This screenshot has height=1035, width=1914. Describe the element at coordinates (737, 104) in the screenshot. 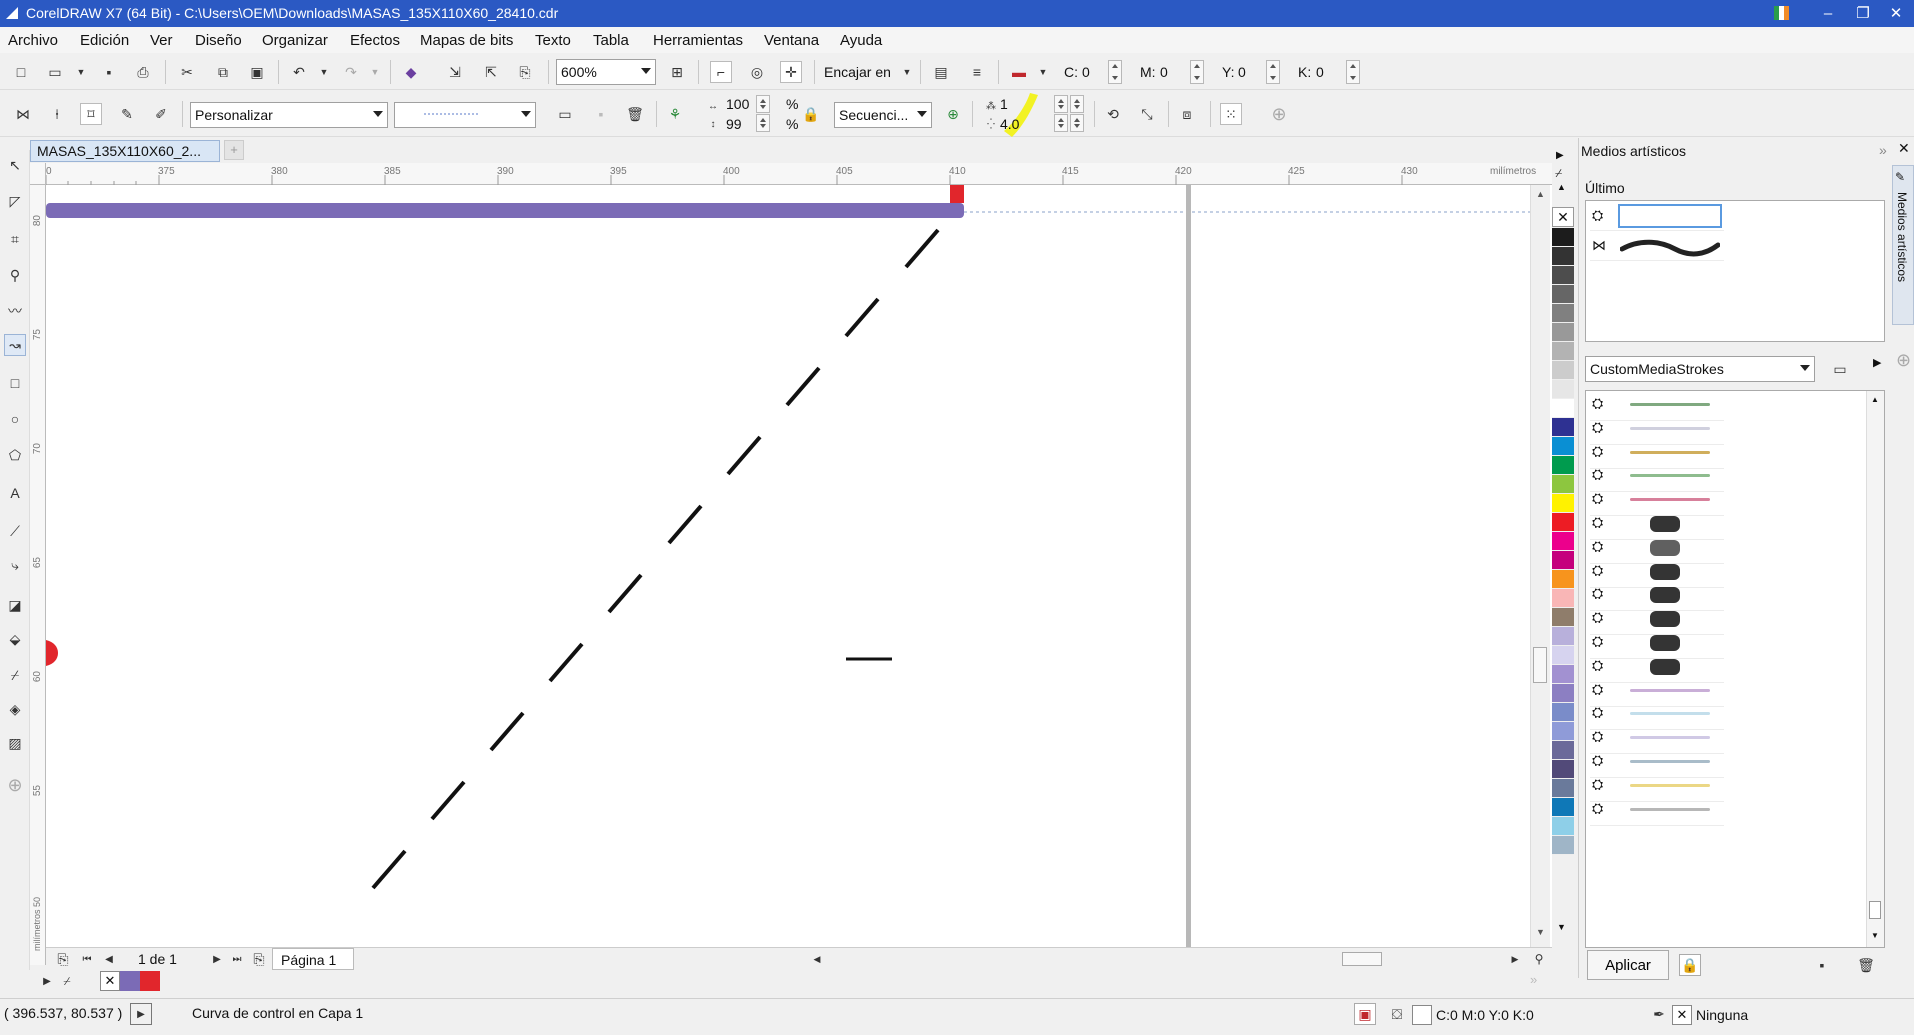

I see `width-percent: 100` at that location.